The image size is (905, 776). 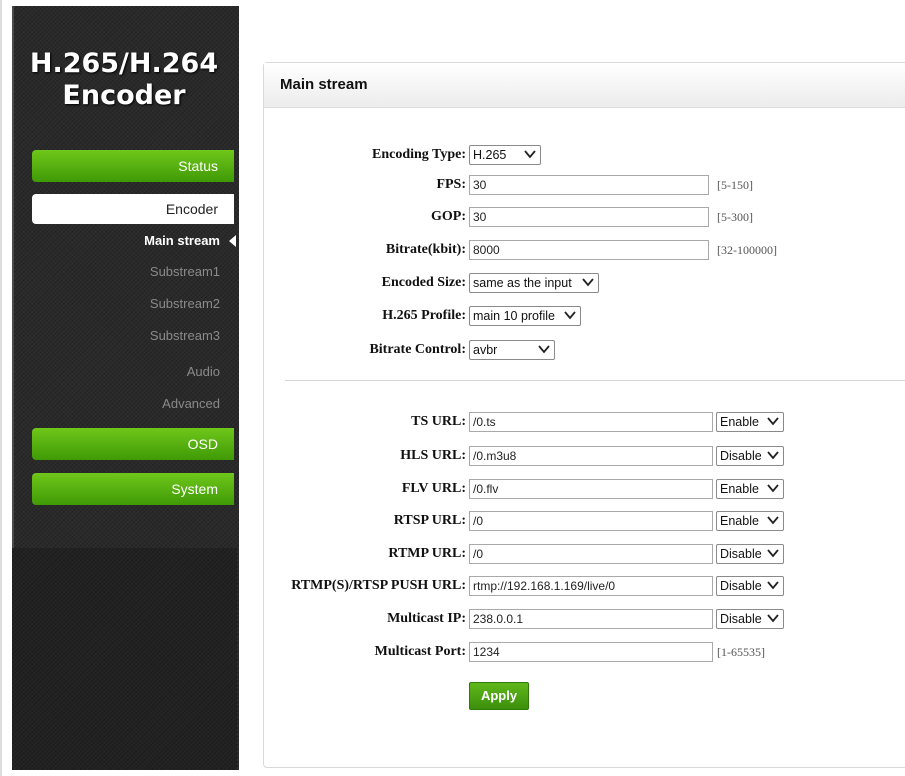 What do you see at coordinates (324, 84) in the screenshot?
I see `page-title: Main stream` at bounding box center [324, 84].